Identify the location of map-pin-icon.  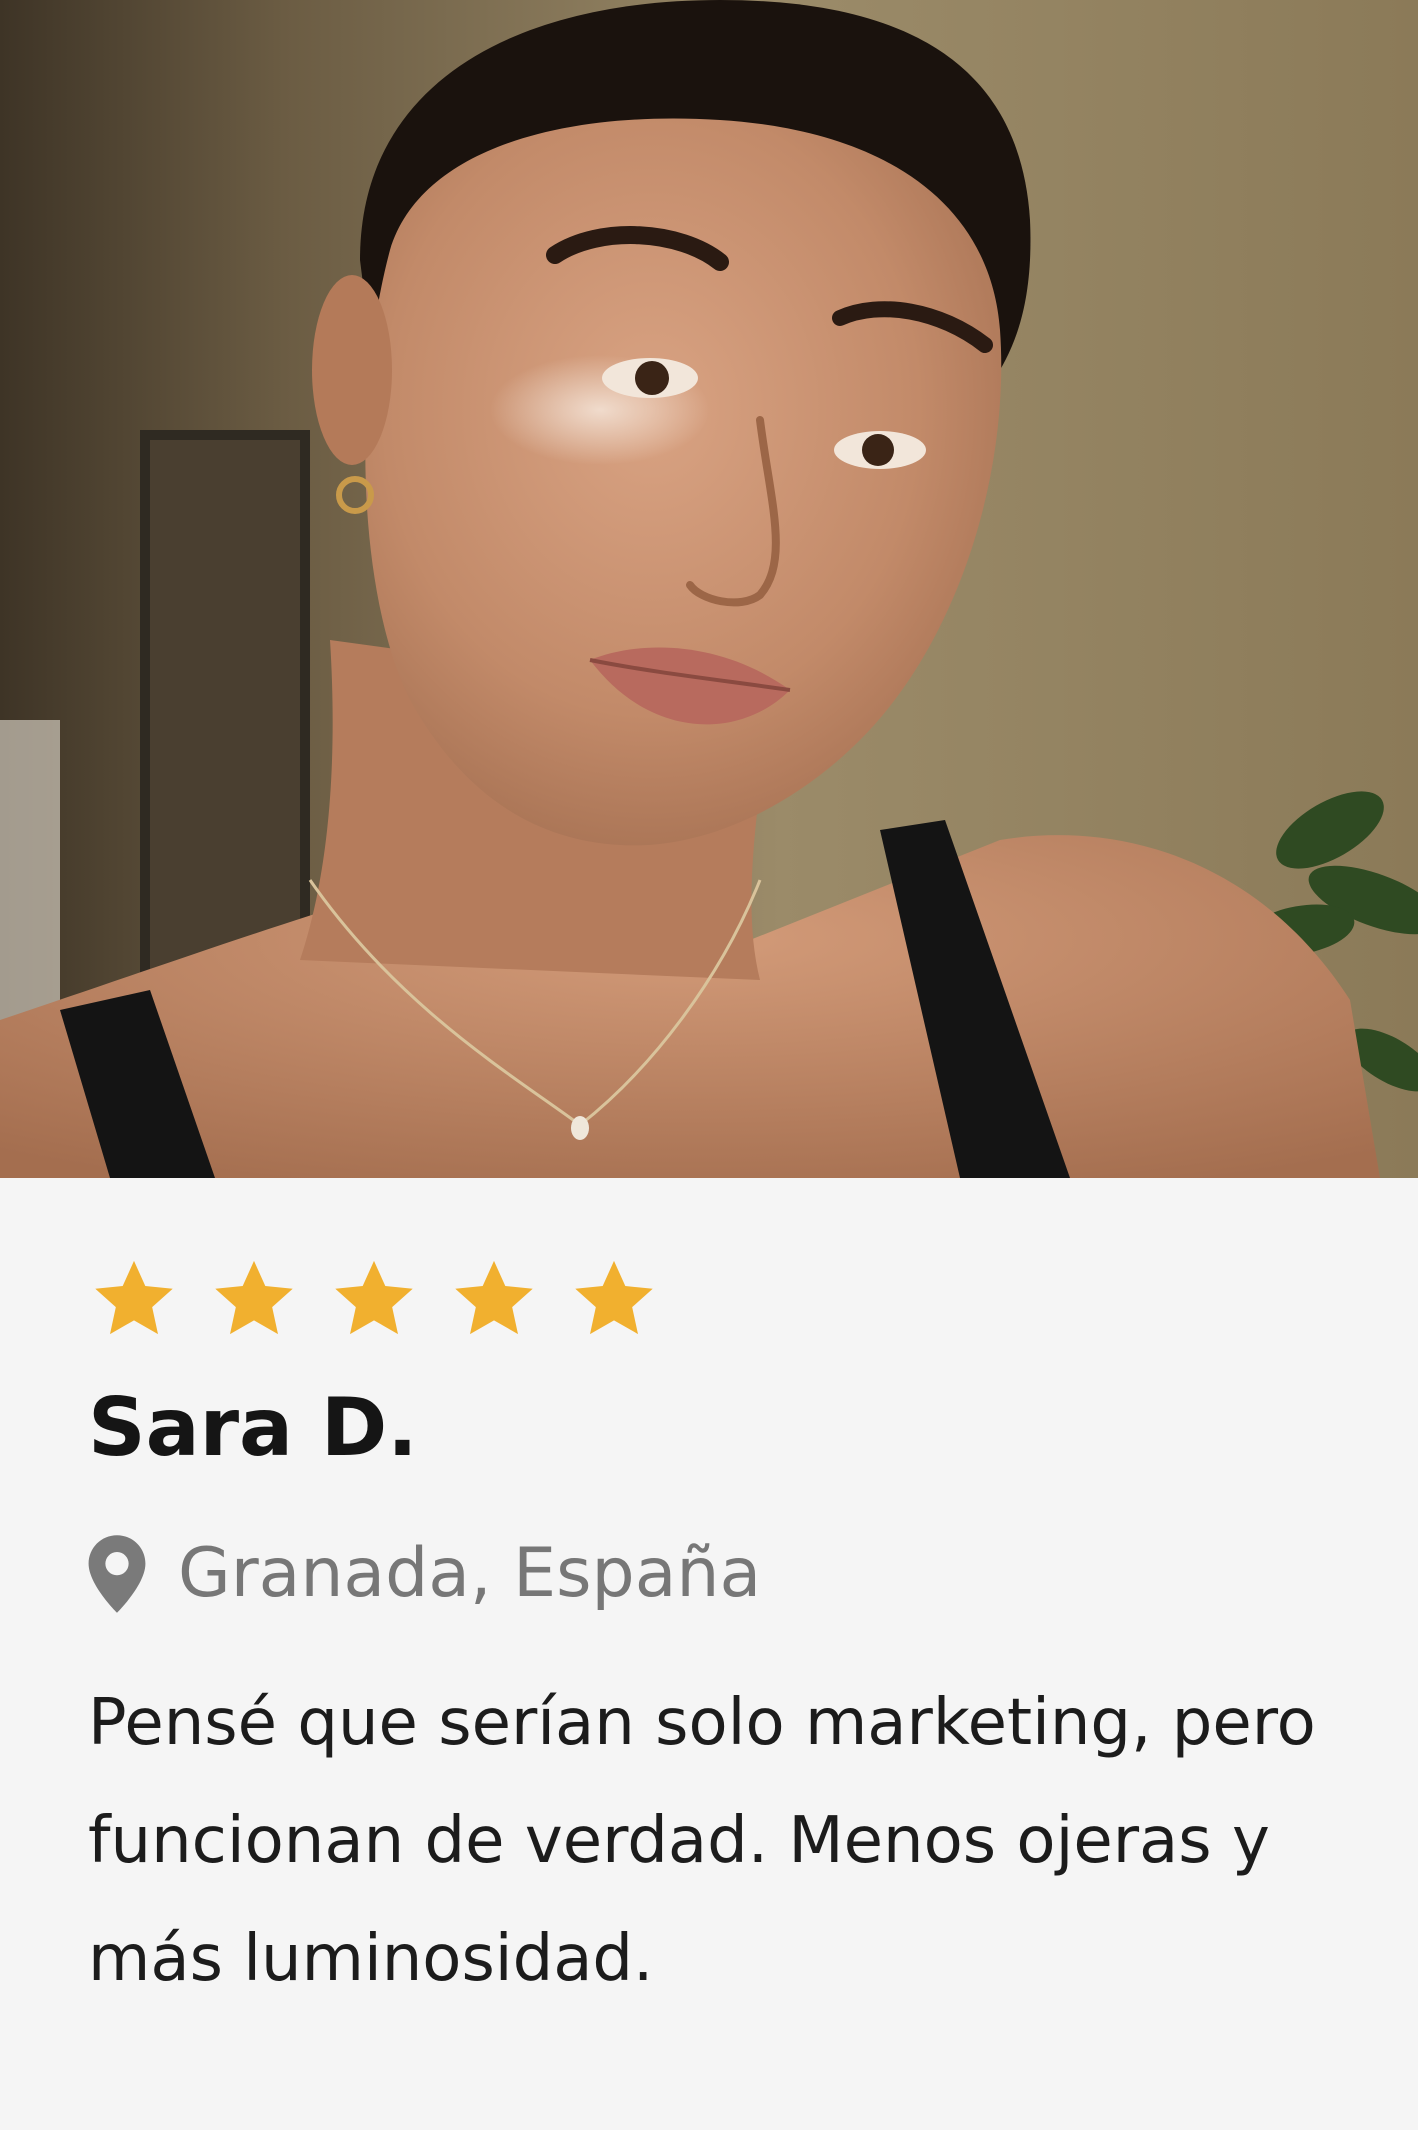
(117, 1574).